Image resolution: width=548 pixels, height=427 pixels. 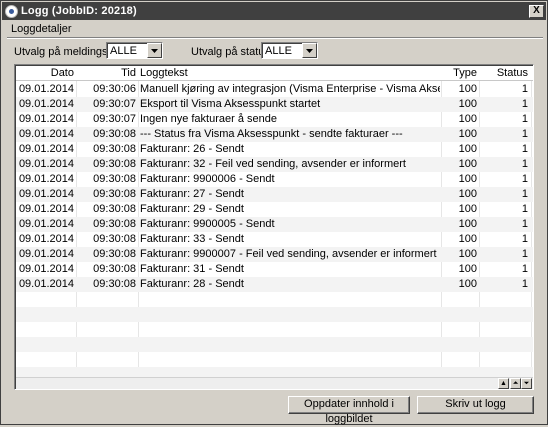 What do you see at coordinates (192, 209) in the screenshot?
I see `cell-logtext: Fakturanr: 29 - Sendt` at bounding box center [192, 209].